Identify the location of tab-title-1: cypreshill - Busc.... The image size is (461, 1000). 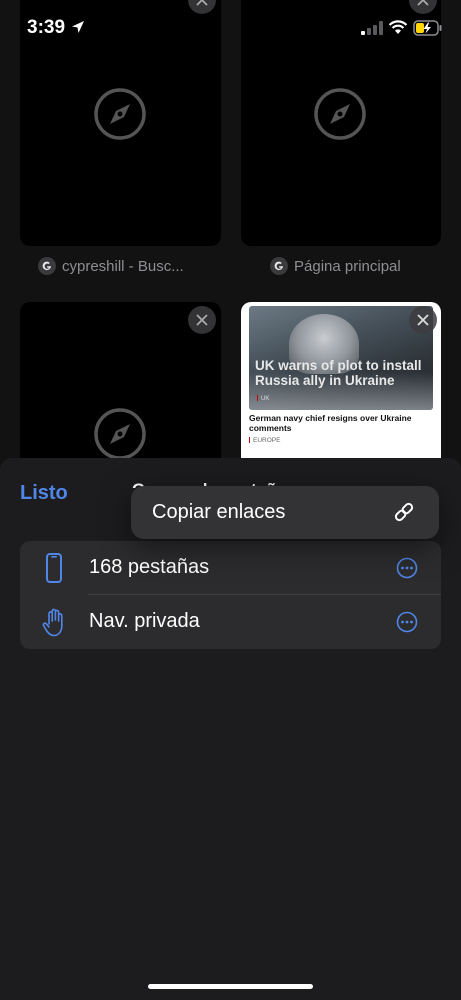
(111, 266).